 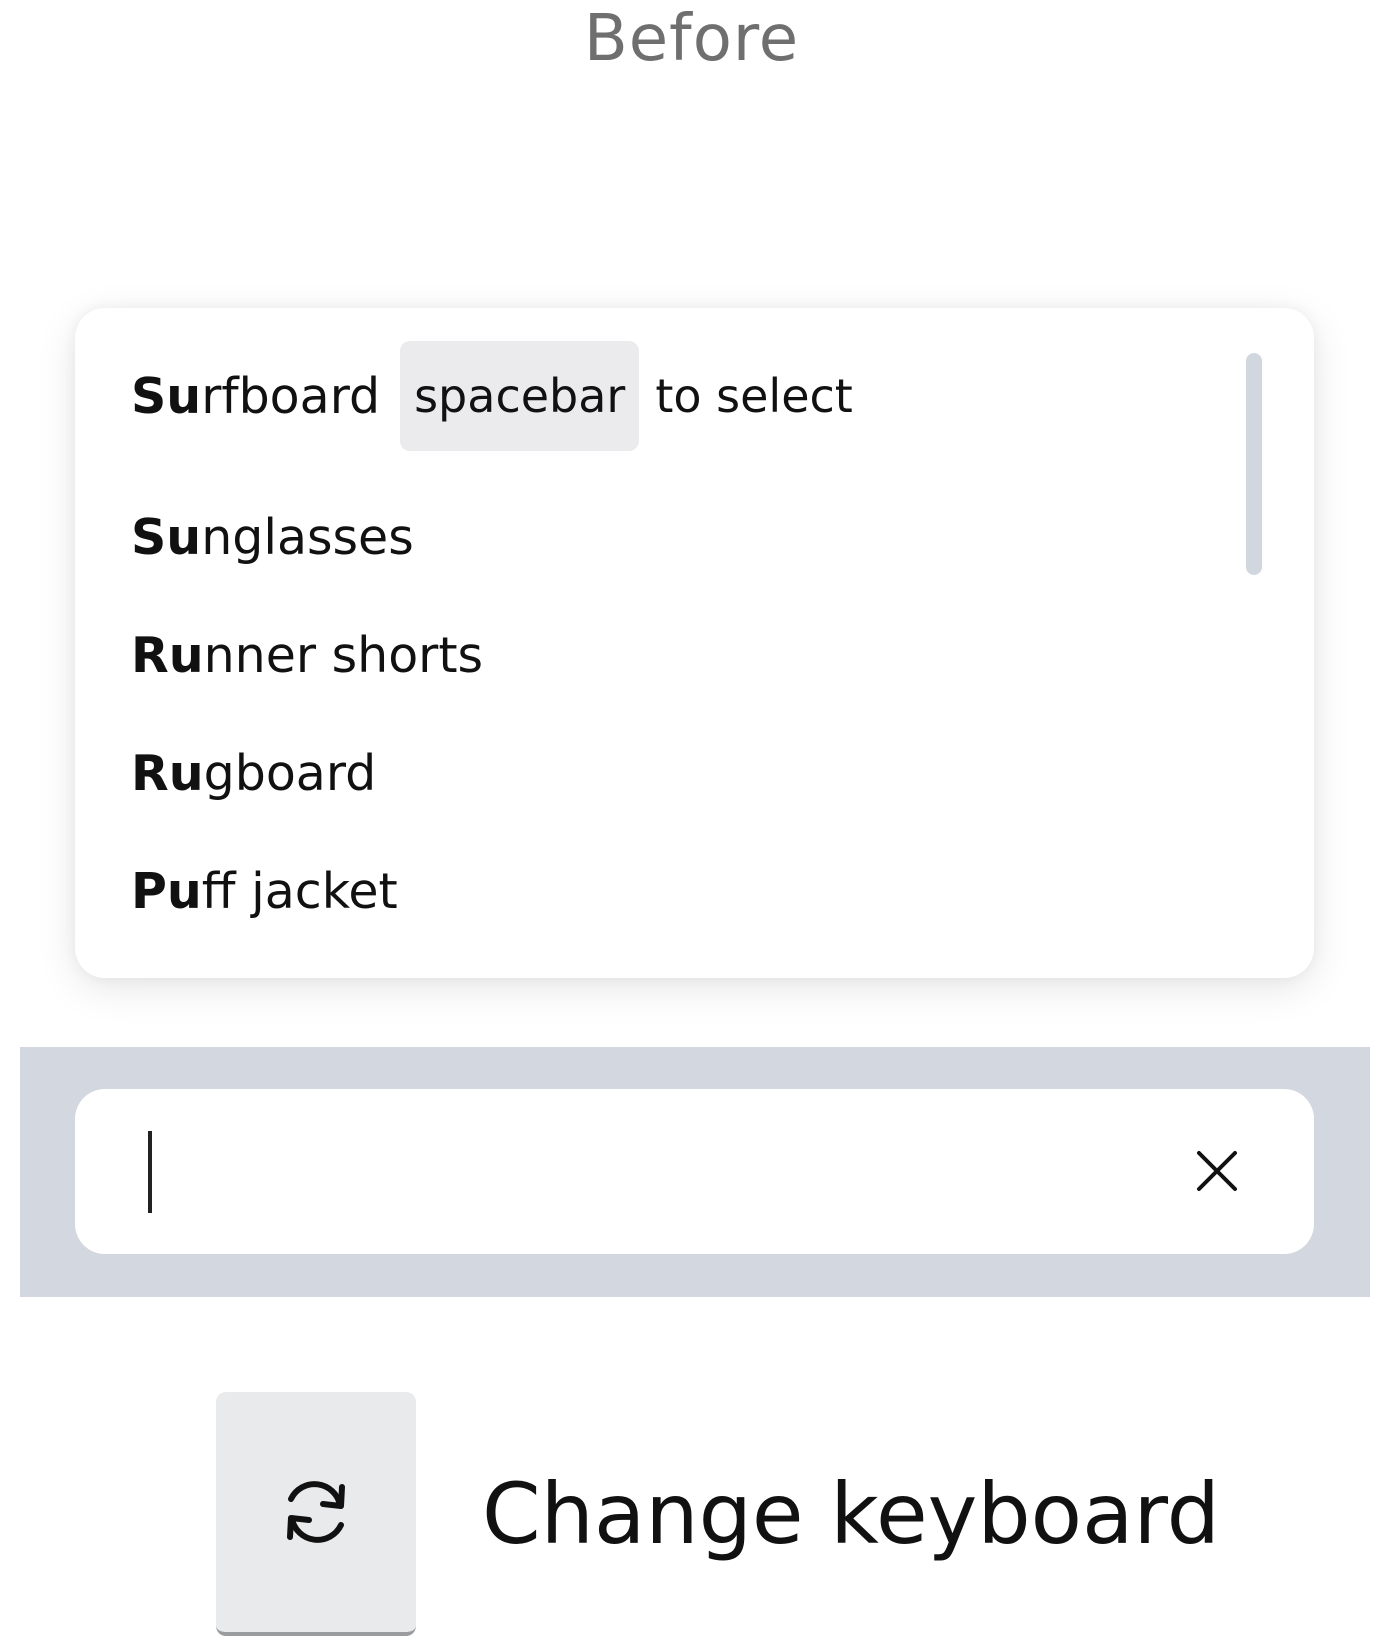 I want to click on option-rest-text: ff jacket, so click(x=299, y=891).